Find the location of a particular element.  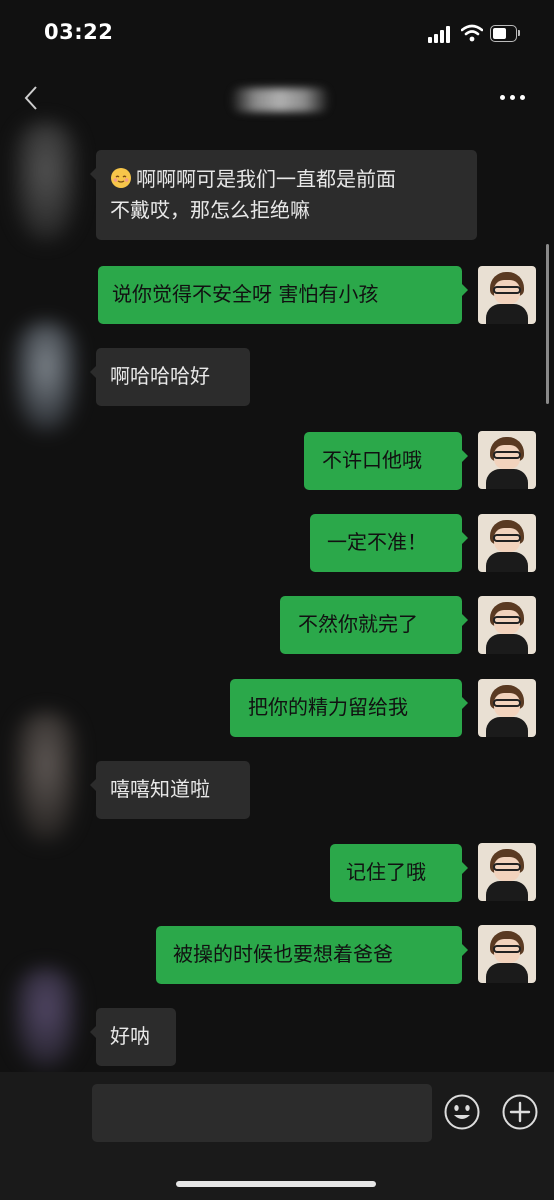

message-text: 一定不准！ is located at coordinates (377, 542).